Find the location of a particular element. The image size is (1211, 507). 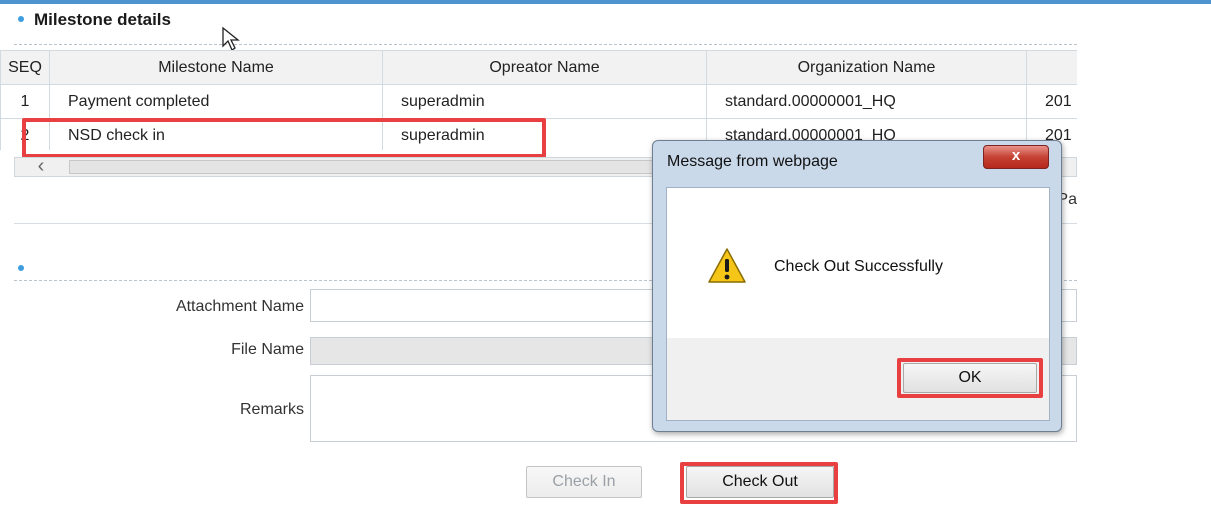

cell-milestone-name: Payment completed is located at coordinates (216, 101).